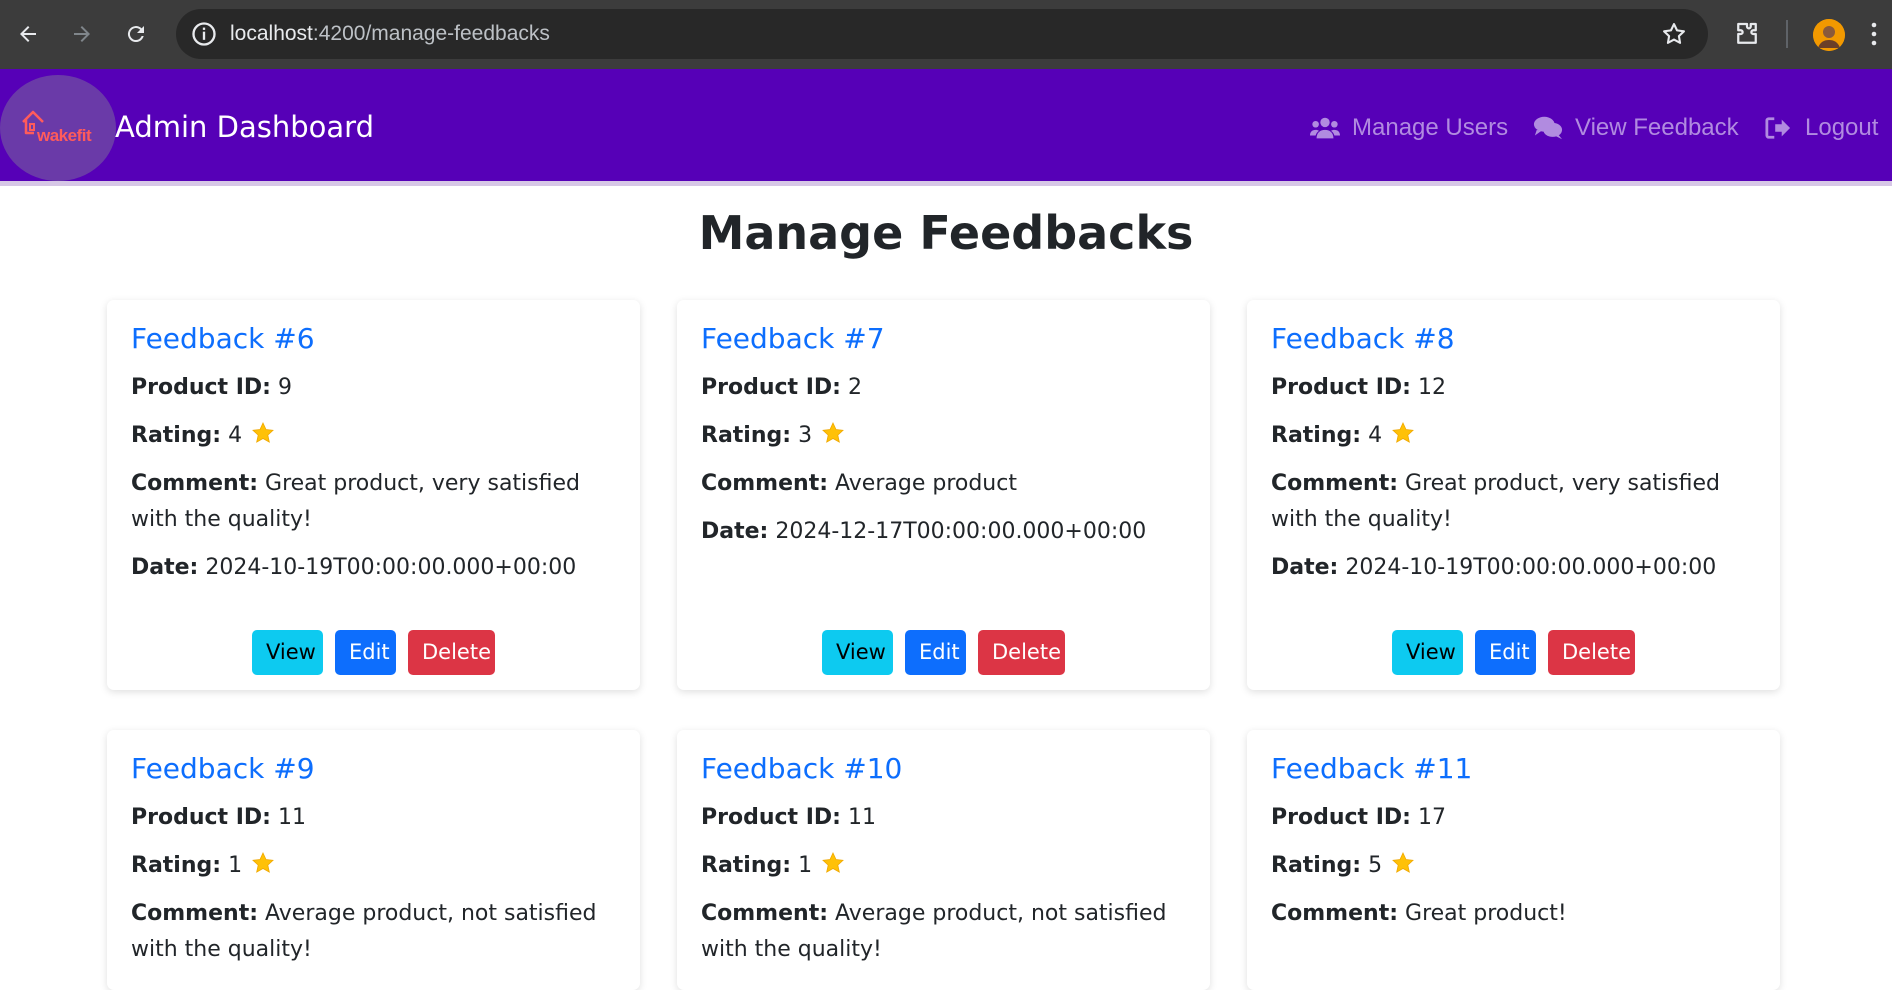 This screenshot has width=1892, height=990. Describe the element at coordinates (1486, 913) in the screenshot. I see `comment-value: Great product!` at that location.